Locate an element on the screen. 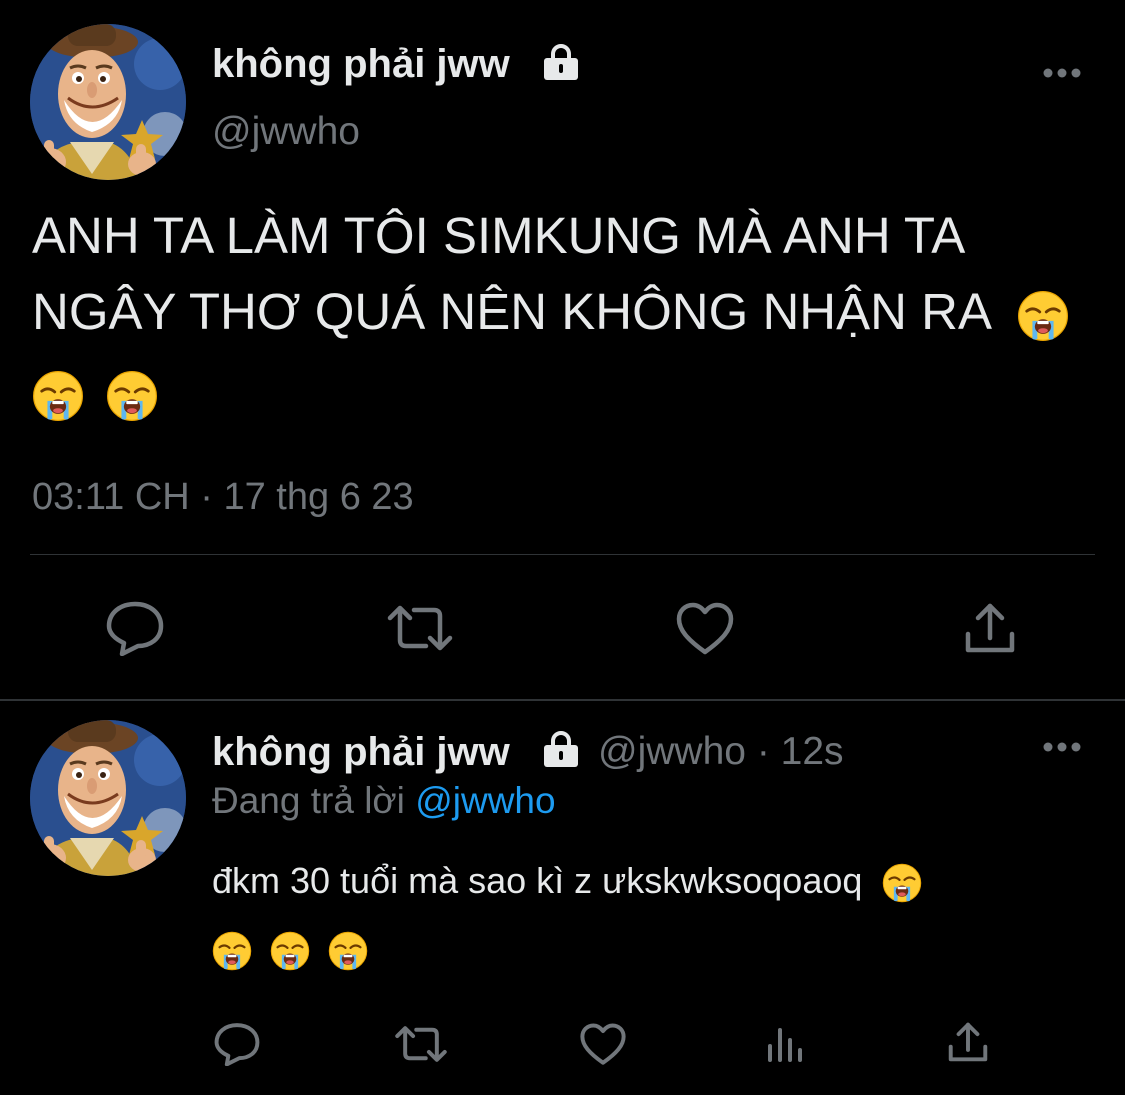  tweet-separator is located at coordinates (562, 700).